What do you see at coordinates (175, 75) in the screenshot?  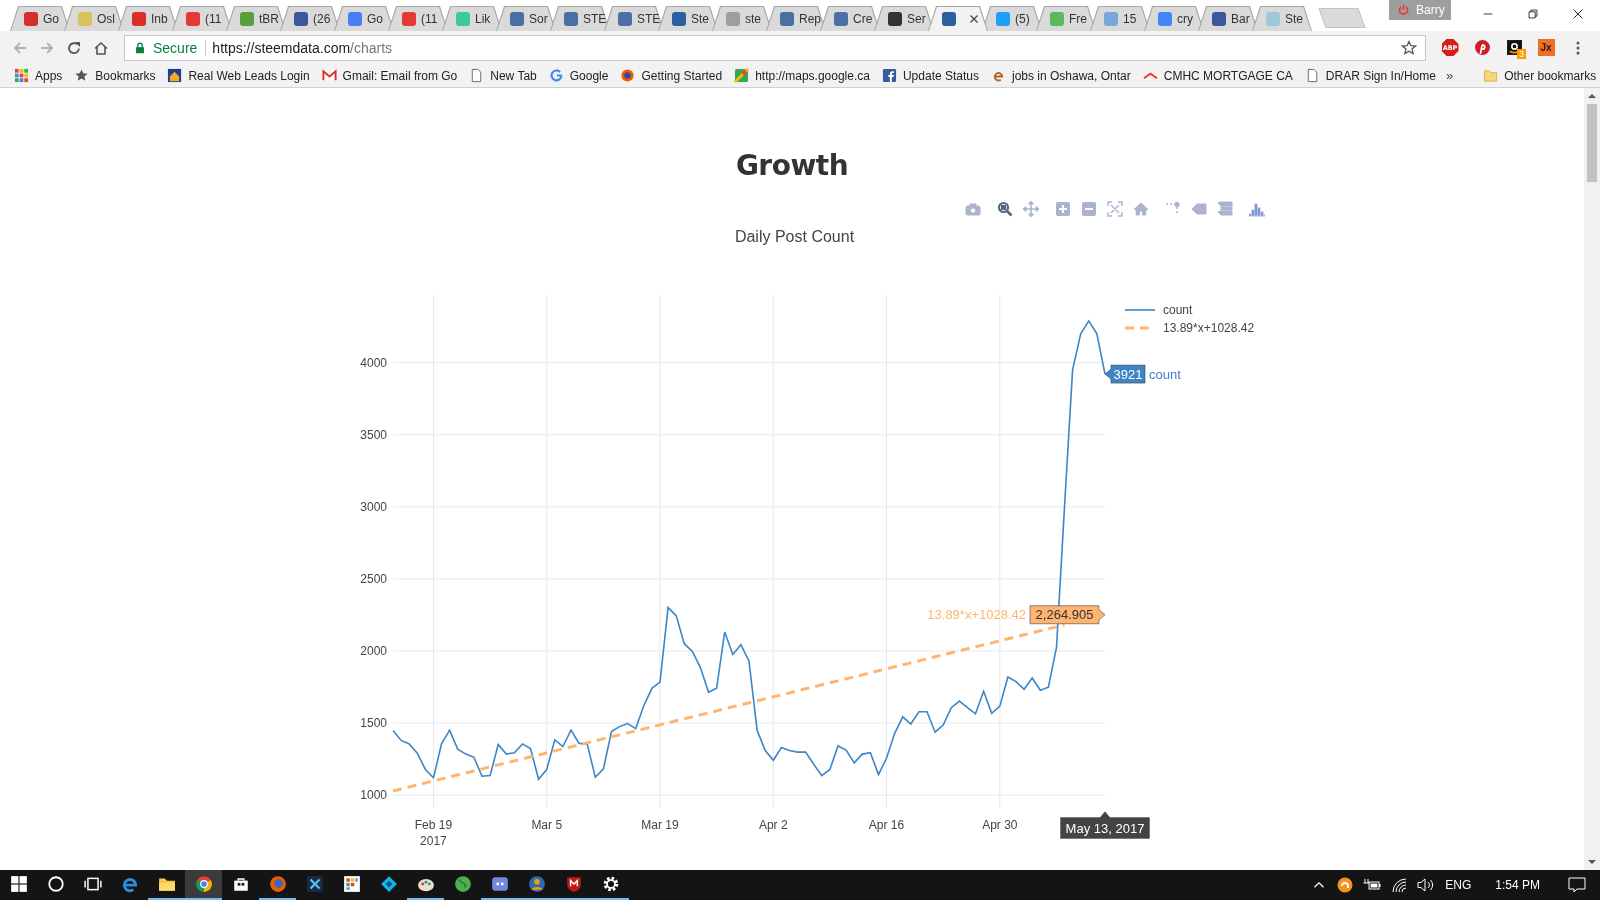 I see `house-icon` at bounding box center [175, 75].